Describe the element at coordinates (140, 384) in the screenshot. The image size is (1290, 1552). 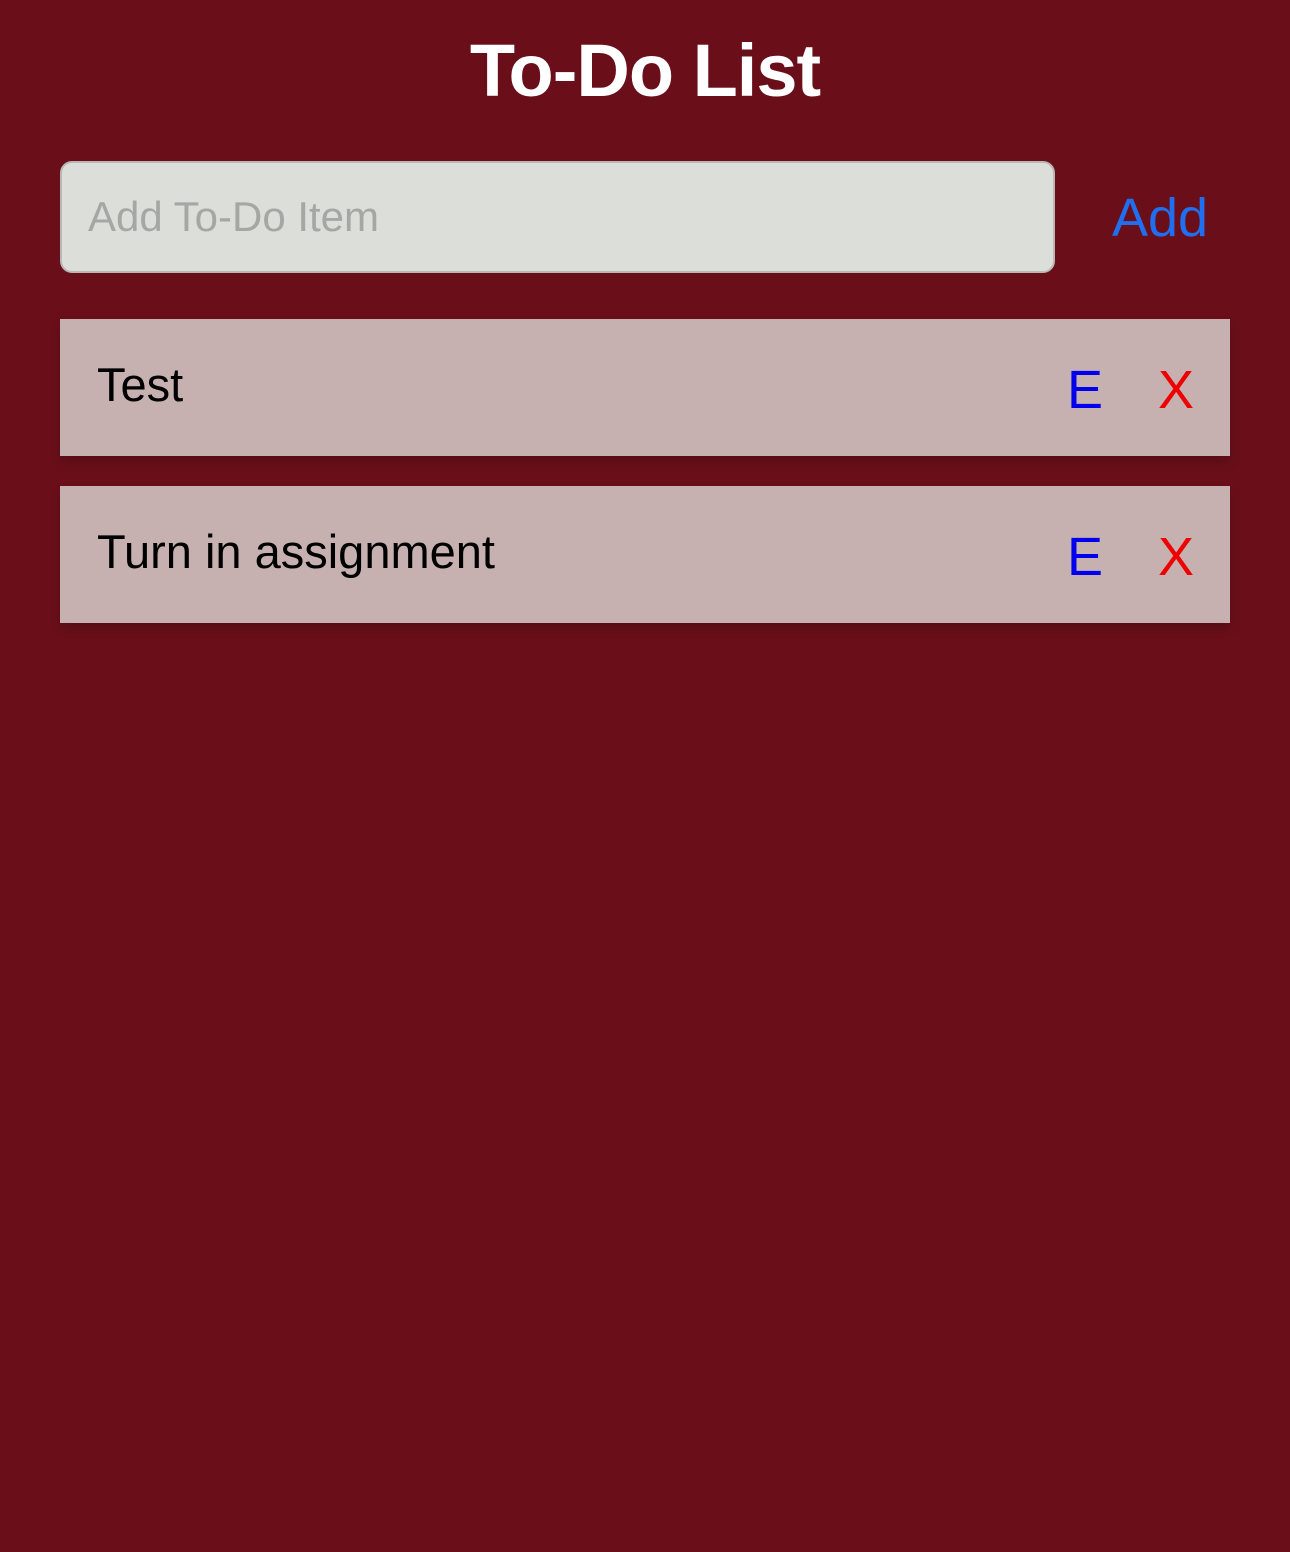
I see `todo-item-text: Test` at that location.